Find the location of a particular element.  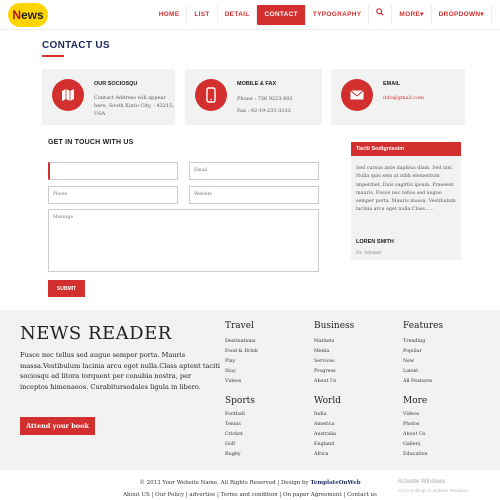

footer-col-features-links: Trending Popular New Latest All Features is located at coordinates (417, 362).